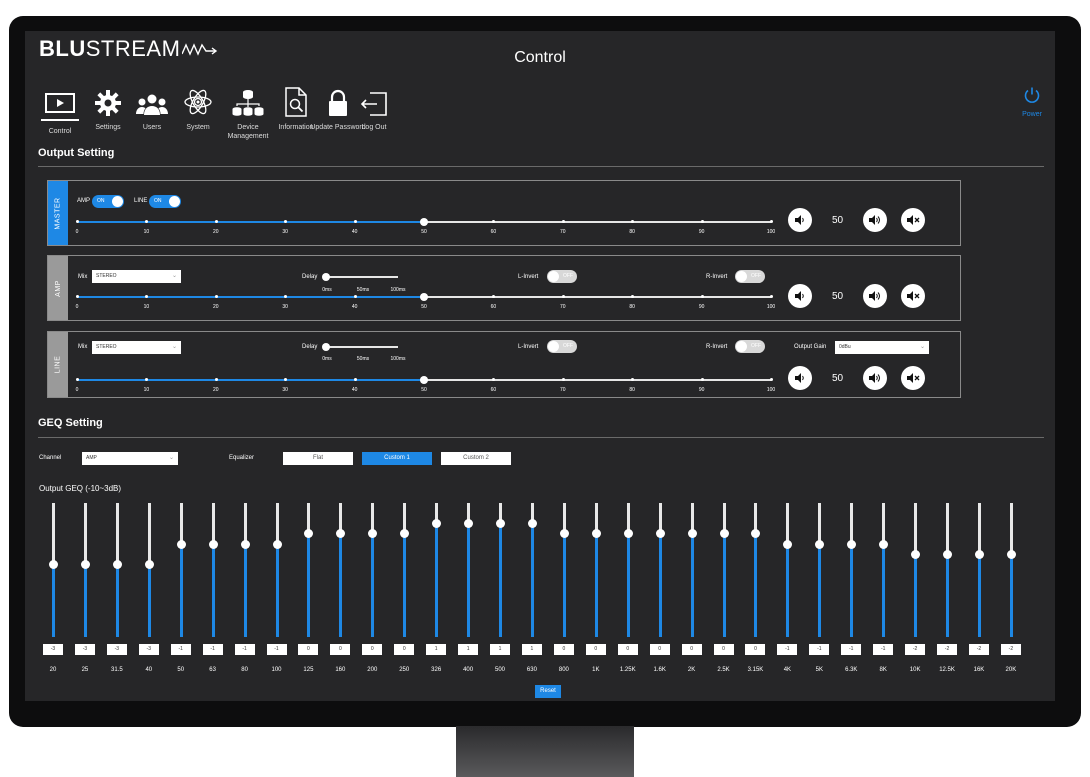 Image resolution: width=1090 pixels, height=777 pixels. Describe the element at coordinates (165, 201) in the screenshot. I see `line-toggle: ON` at that location.